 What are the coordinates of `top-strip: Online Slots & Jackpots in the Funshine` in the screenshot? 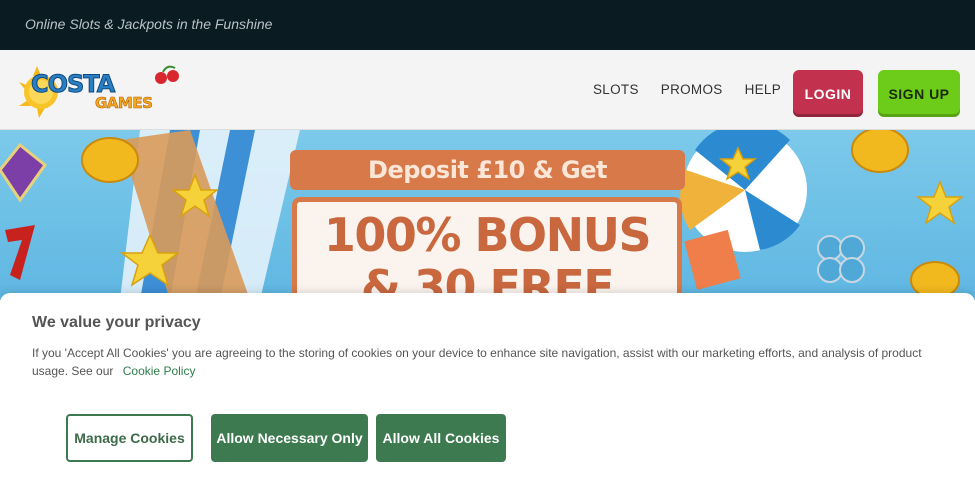 It's located at (487, 25).